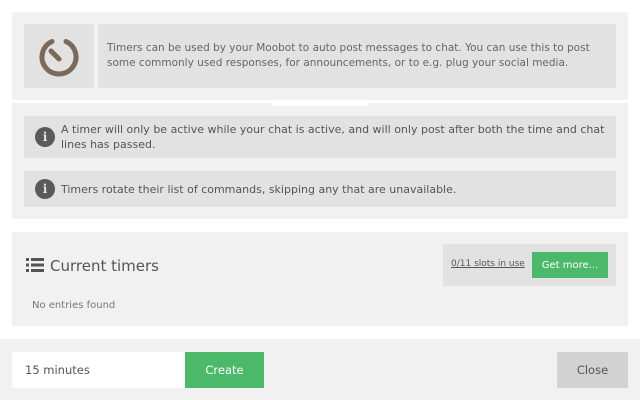 Image resolution: width=640 pixels, height=400 pixels. What do you see at coordinates (224, 370) in the screenshot?
I see `create-button: Create` at bounding box center [224, 370].